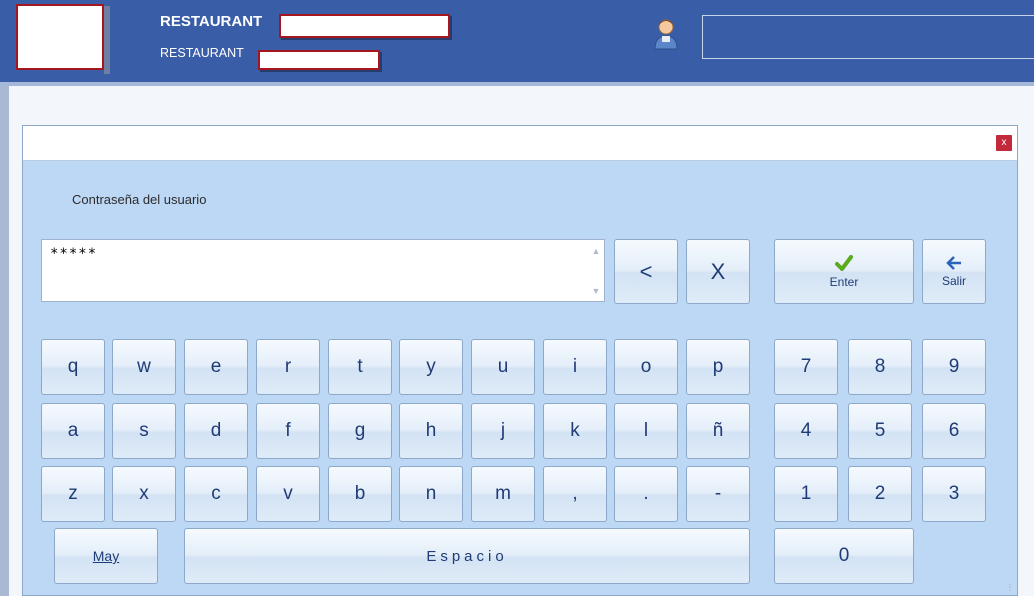 Image resolution: width=1034 pixels, height=596 pixels. I want to click on key-r: r, so click(288, 367).